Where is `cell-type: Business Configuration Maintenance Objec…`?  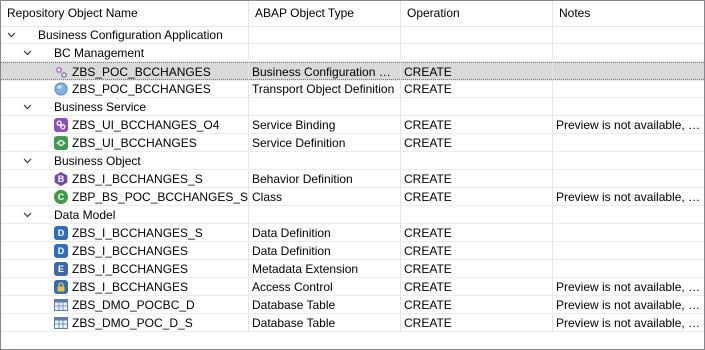
cell-type: Business Configuration Maintenance Objec… is located at coordinates (325, 72).